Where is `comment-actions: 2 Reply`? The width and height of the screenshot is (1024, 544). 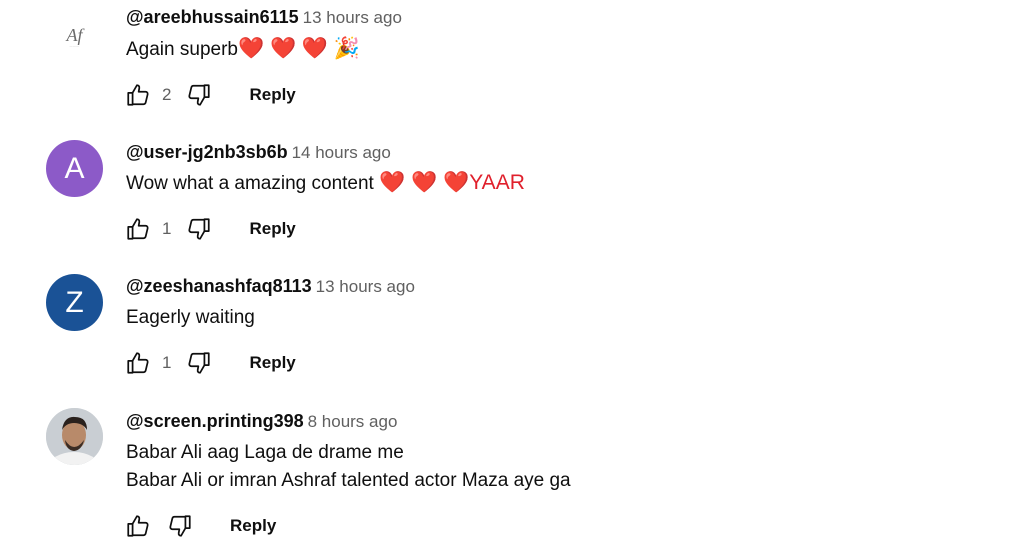
comment-actions: 2 Reply is located at coordinates (210, 95).